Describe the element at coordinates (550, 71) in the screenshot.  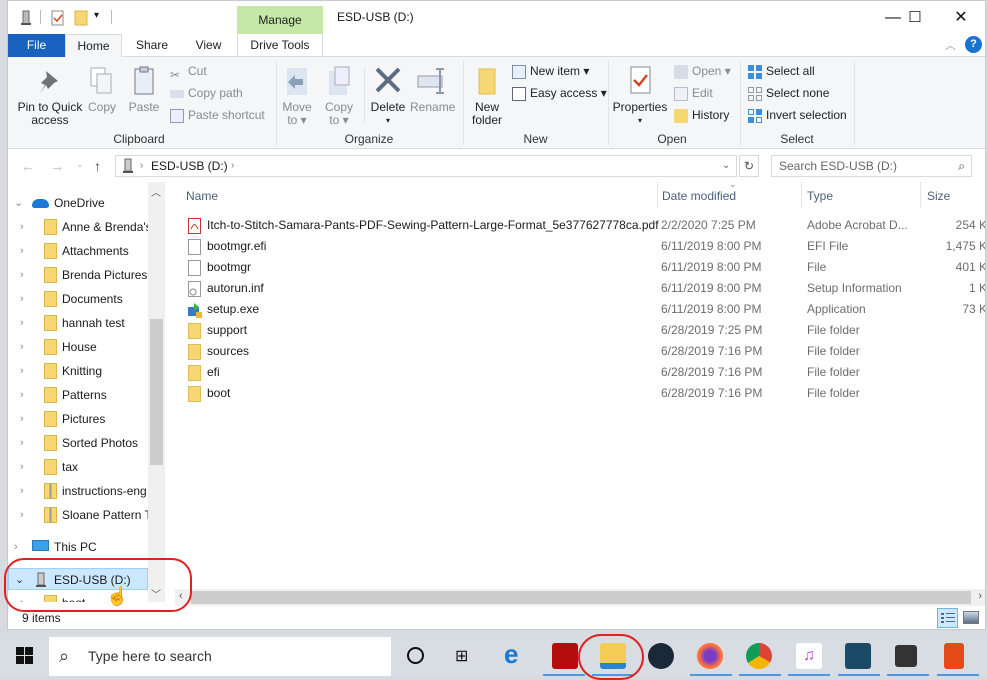
I see `new-item-button: New item ▾` at that location.